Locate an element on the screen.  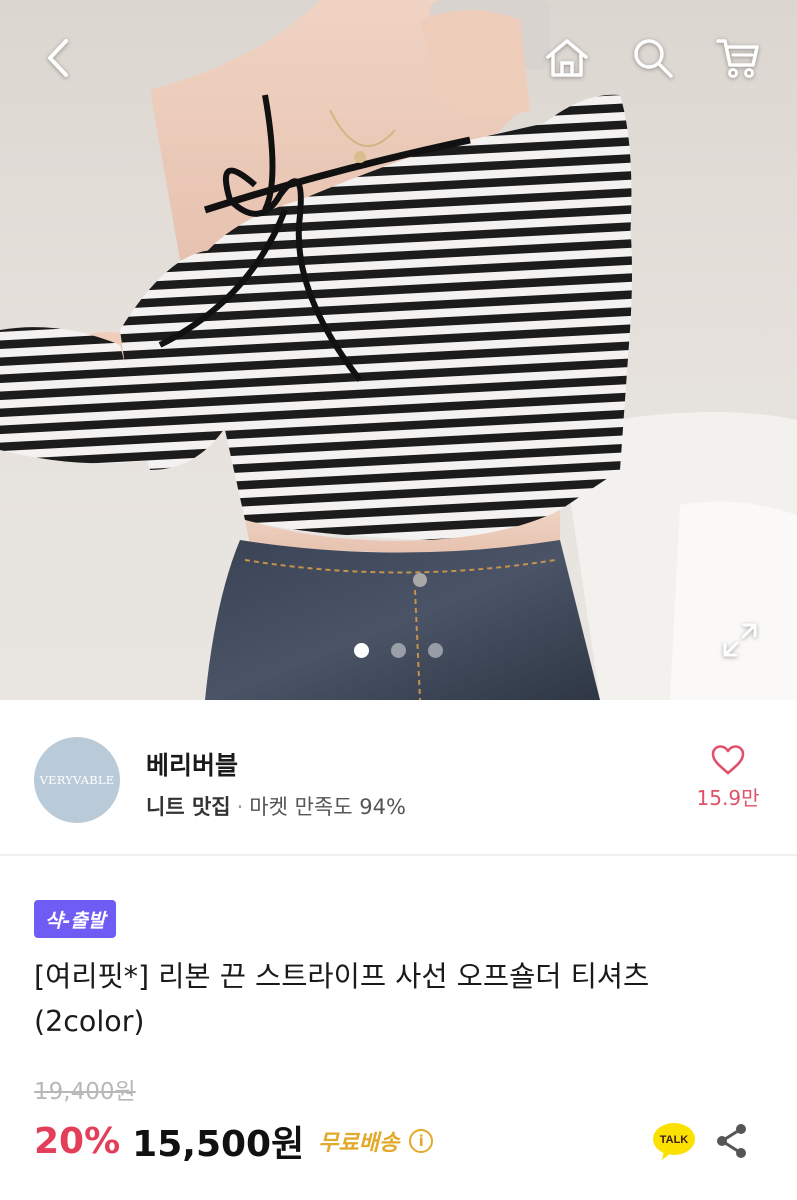
share-button is located at coordinates (732, 1141).